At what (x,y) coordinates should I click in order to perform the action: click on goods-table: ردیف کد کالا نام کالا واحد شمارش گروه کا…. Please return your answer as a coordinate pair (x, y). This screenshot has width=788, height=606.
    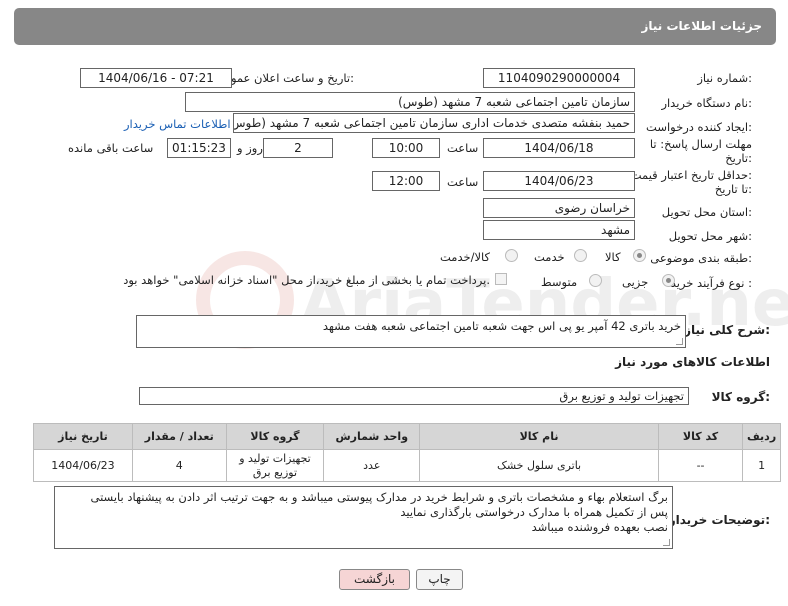
    Looking at the image, I should click on (407, 452).